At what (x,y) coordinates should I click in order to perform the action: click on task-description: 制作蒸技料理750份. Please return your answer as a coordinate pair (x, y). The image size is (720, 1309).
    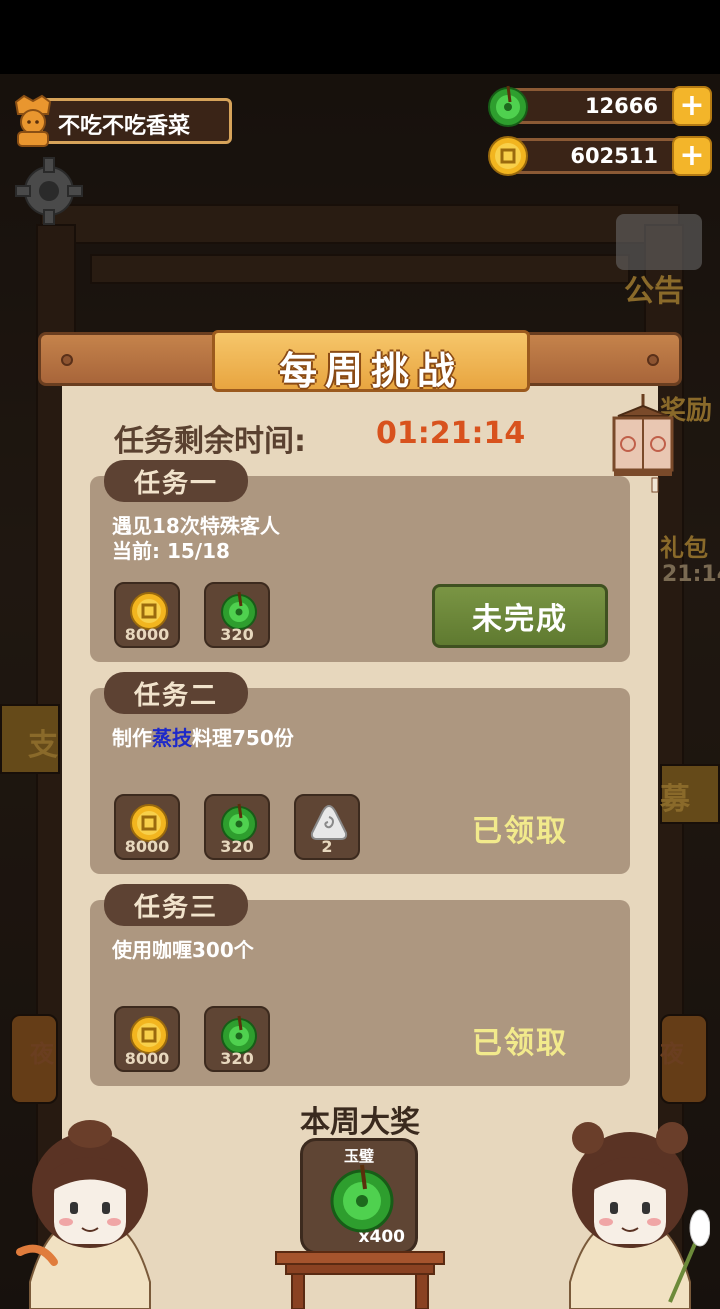
    Looking at the image, I should click on (203, 738).